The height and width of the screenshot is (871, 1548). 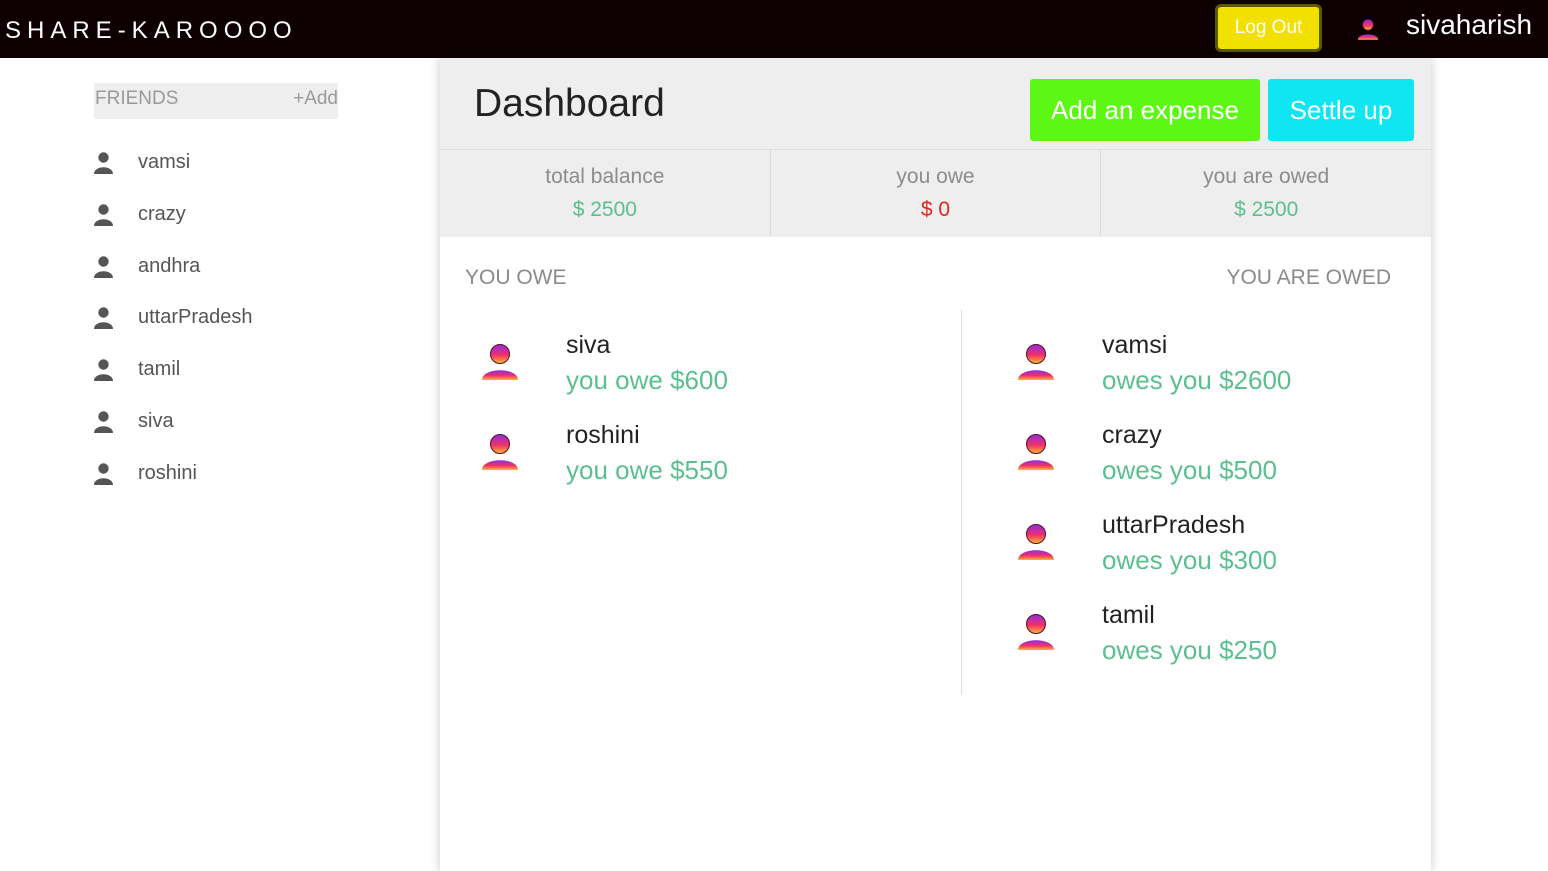 I want to click on summary-value: $ 0, so click(x=935, y=209).